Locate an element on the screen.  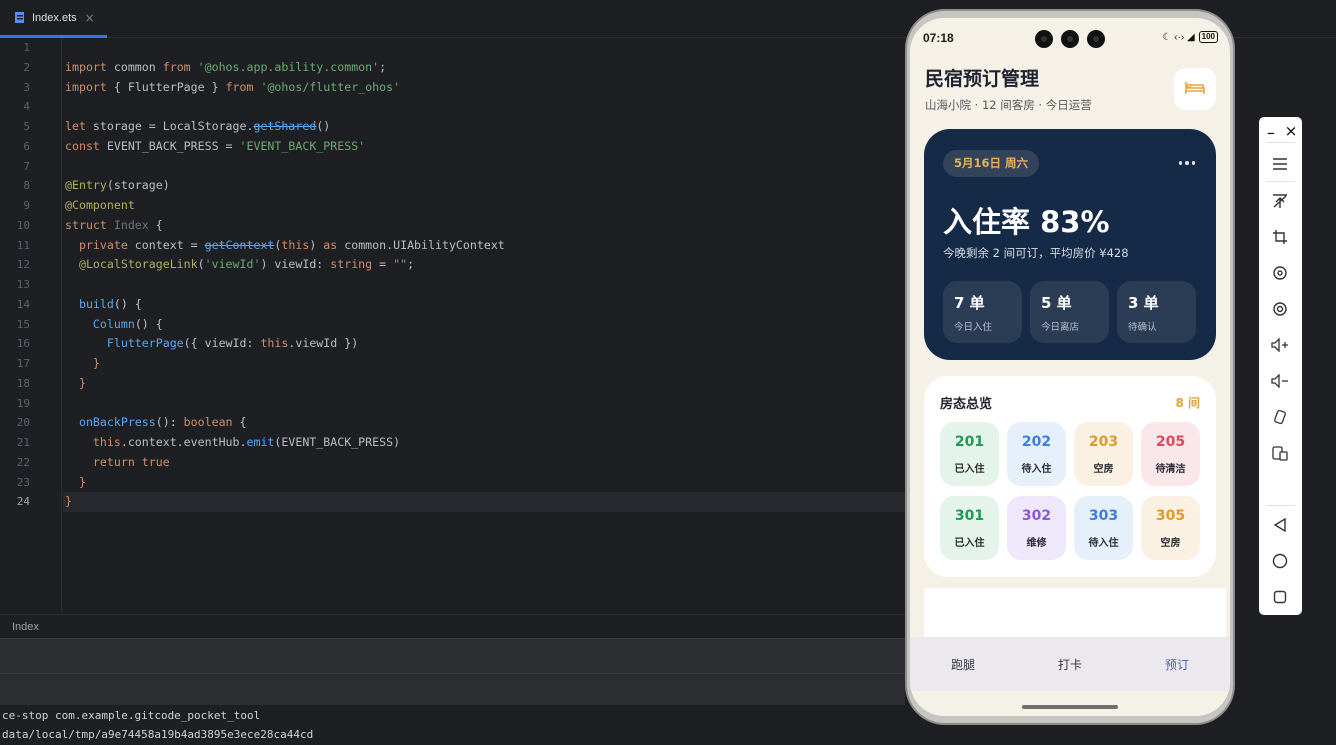
line-number: 17 is located at coordinates (23, 363).